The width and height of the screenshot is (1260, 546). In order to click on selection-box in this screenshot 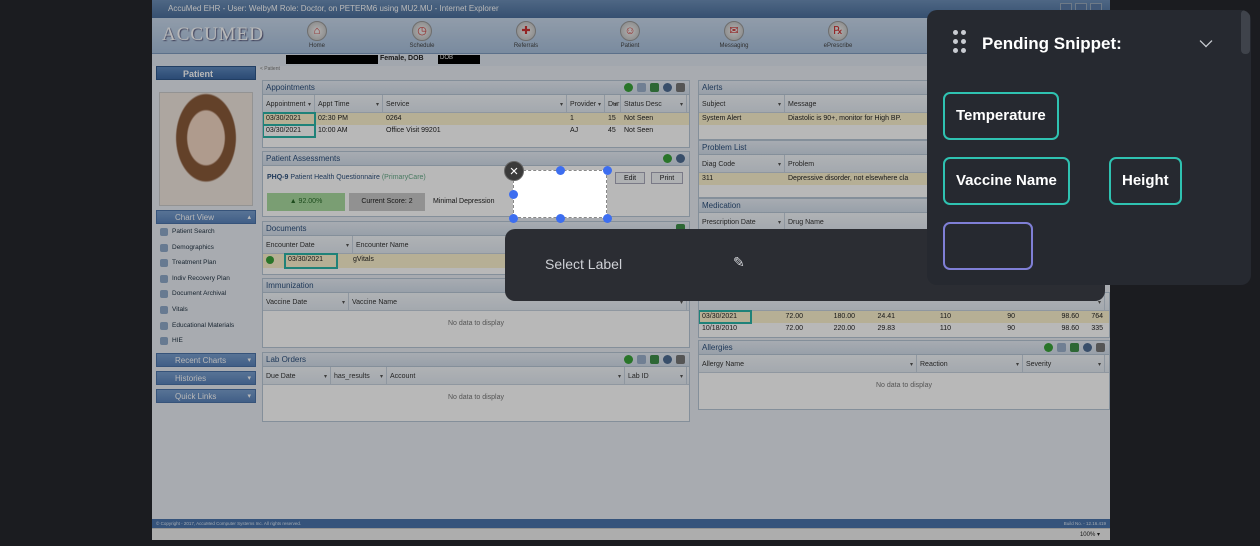, I will do `click(560, 194)`.